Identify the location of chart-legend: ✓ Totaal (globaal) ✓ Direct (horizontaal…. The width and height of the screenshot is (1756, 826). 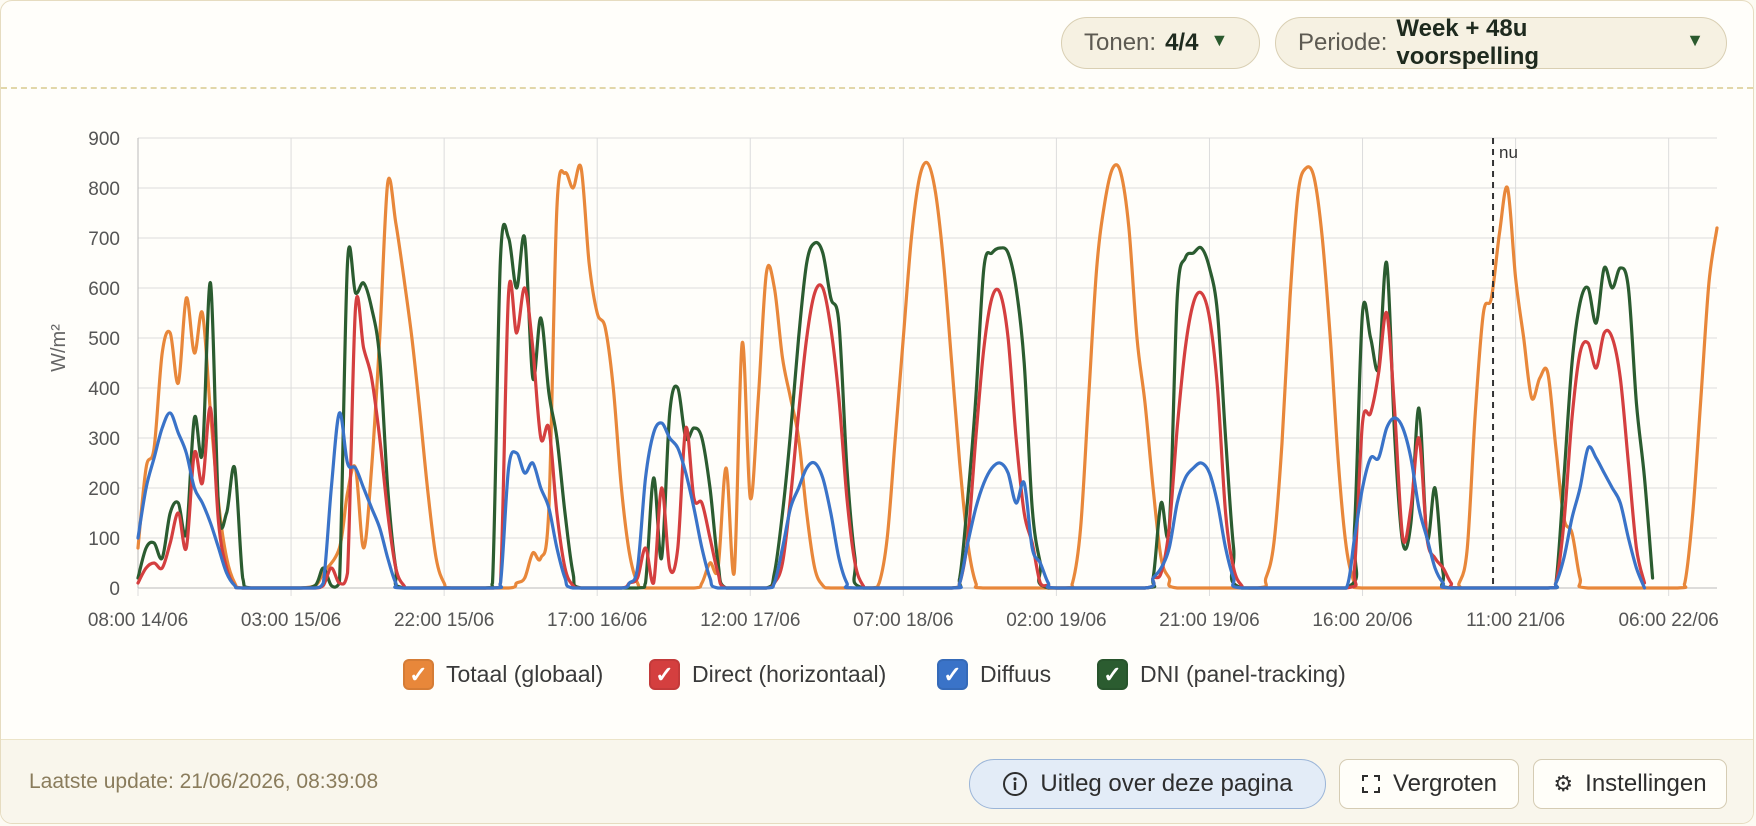
(877, 679).